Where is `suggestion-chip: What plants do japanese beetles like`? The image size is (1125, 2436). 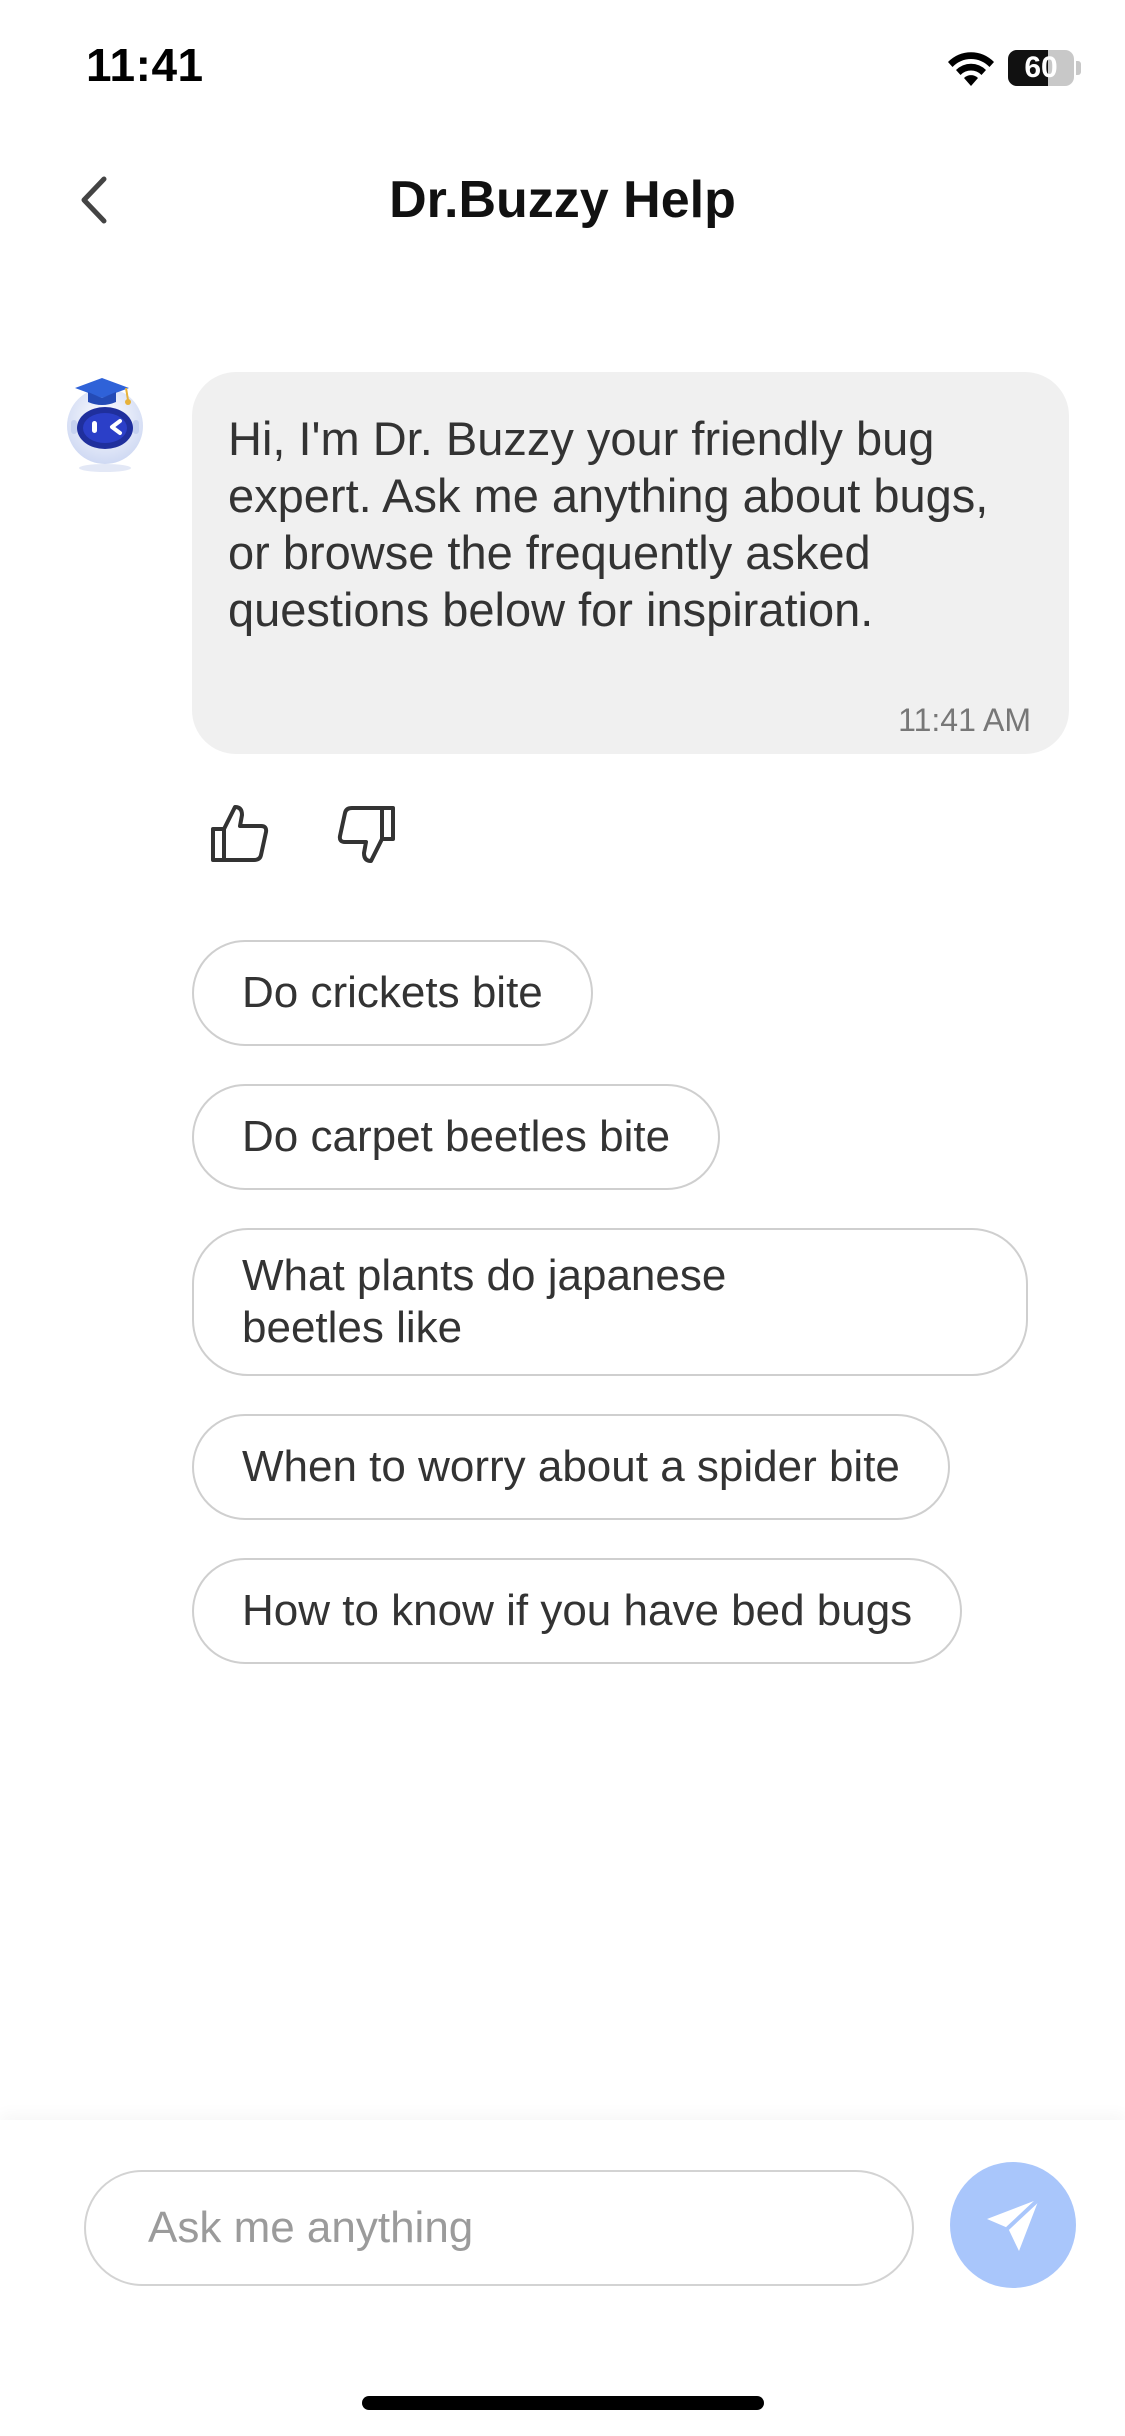 suggestion-chip: What plants do japanese beetles like is located at coordinates (610, 1302).